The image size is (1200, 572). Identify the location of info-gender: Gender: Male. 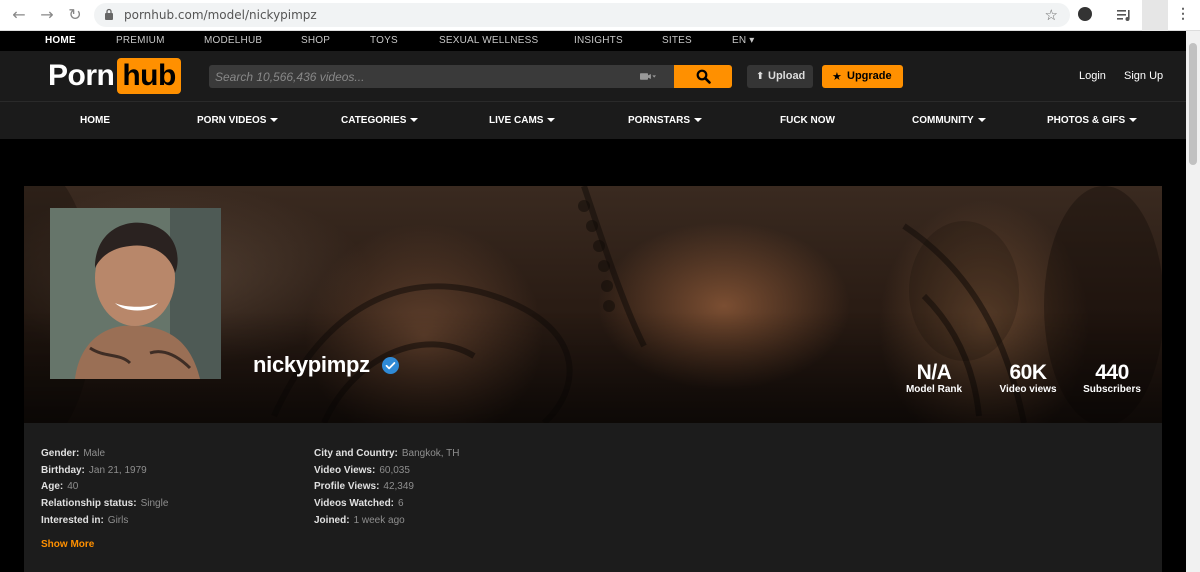
(73, 453).